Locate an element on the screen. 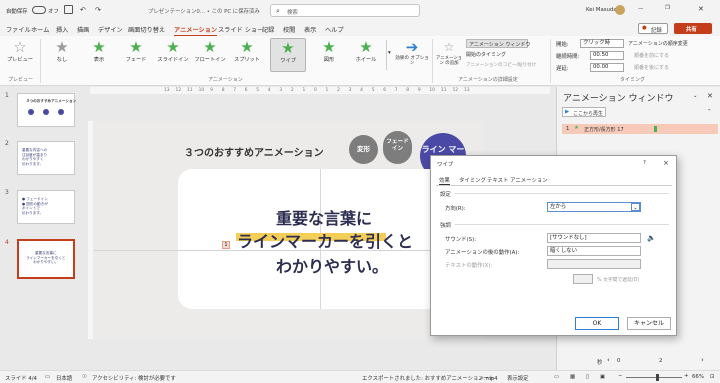 The image size is (720, 383). accessibility-icon: ☉ is located at coordinates (84, 377).